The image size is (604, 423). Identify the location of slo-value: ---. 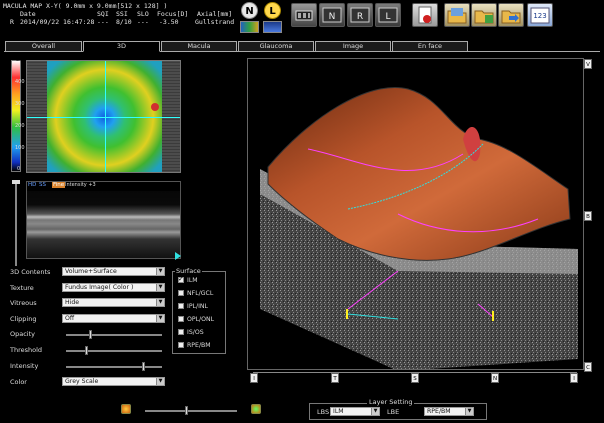
(143, 22).